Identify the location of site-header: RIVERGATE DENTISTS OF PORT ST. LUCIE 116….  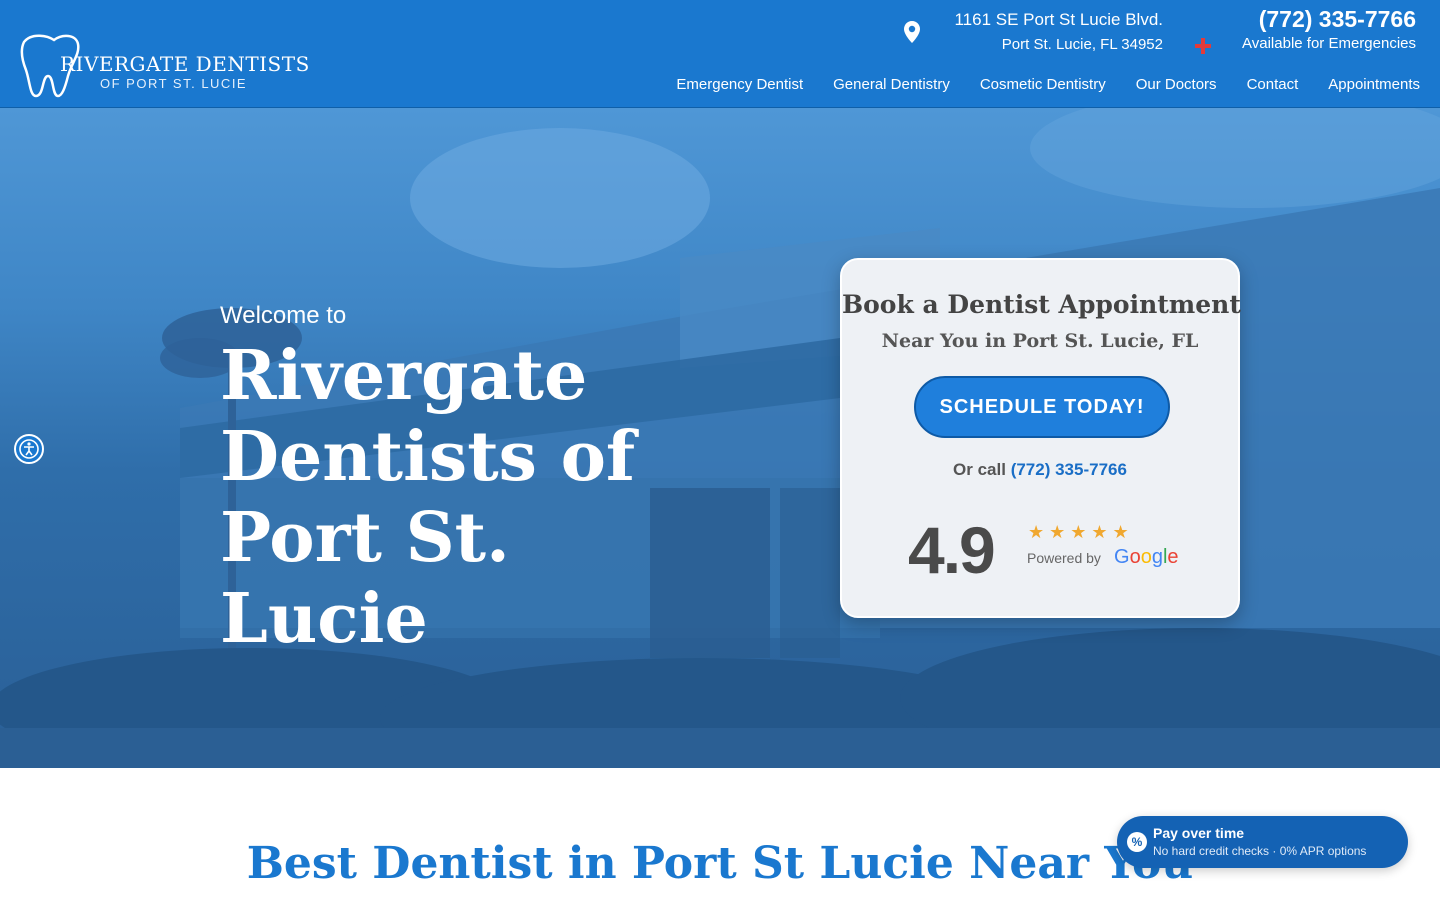
(720, 54).